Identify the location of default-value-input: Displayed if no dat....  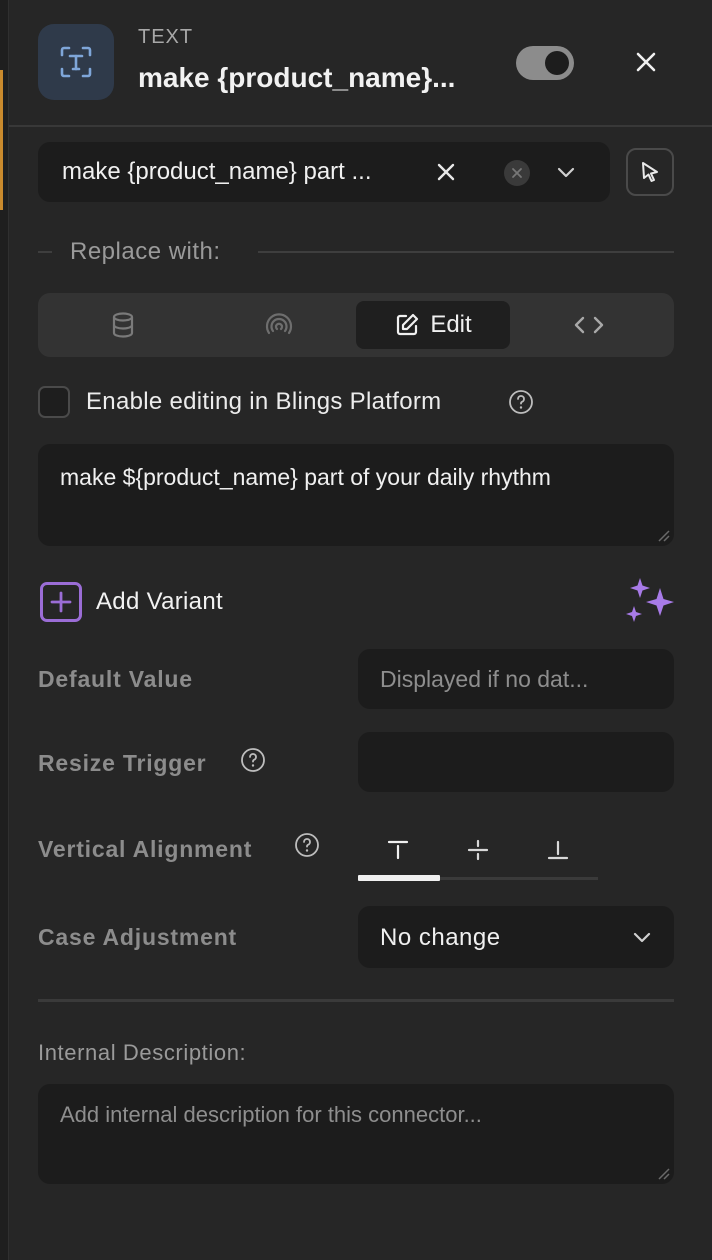
(516, 679).